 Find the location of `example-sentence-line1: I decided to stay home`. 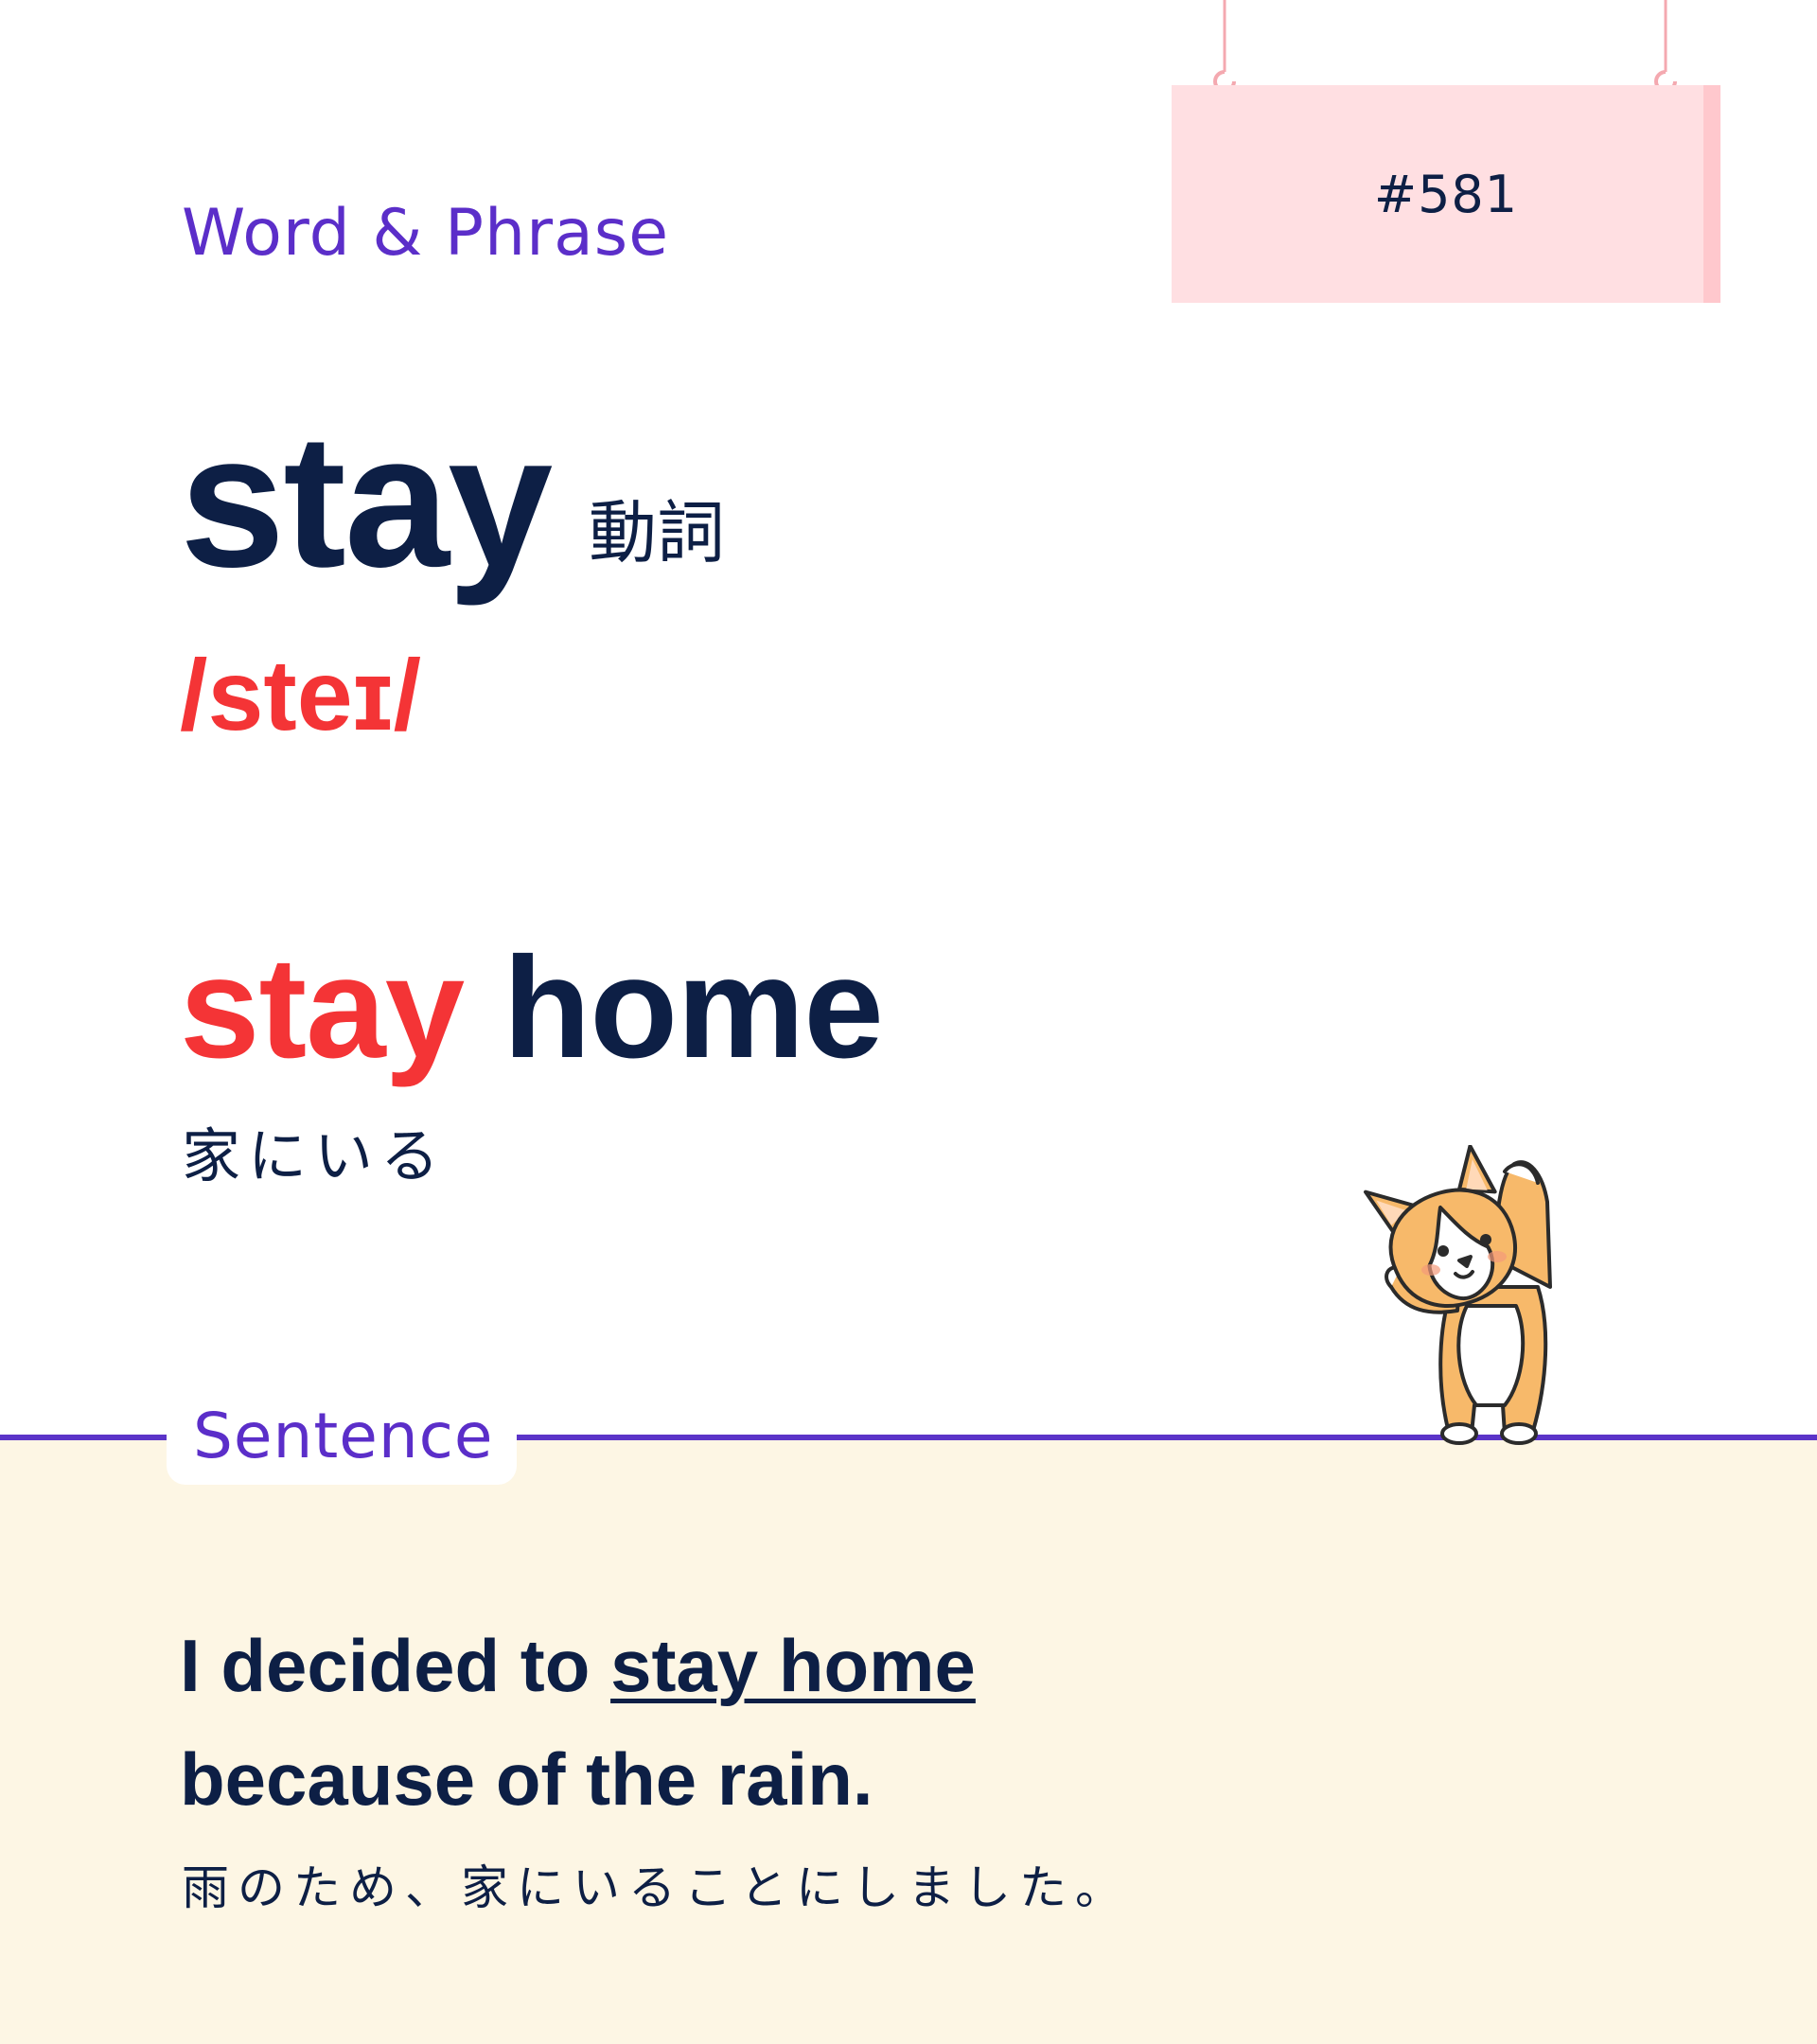

example-sentence-line1: I decided to stay home is located at coordinates (578, 1665).